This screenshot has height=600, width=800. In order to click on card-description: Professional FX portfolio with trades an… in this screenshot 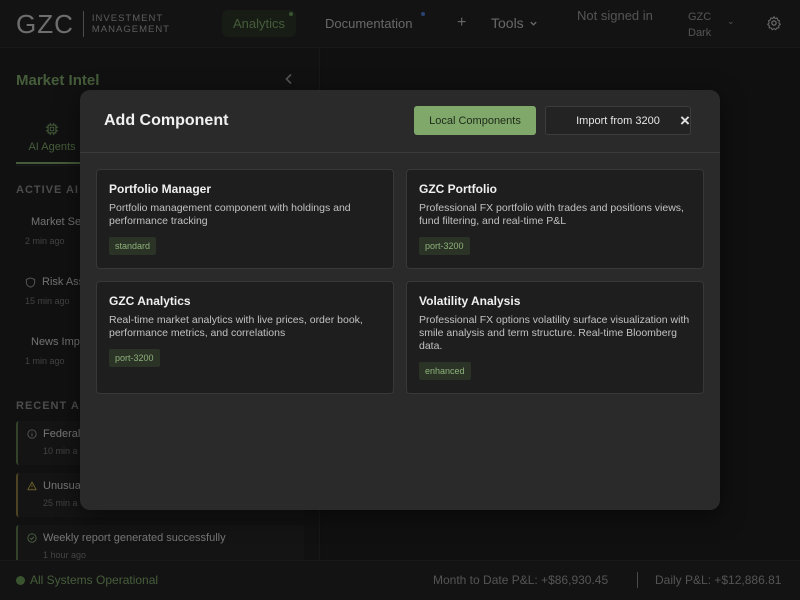, I will do `click(551, 214)`.